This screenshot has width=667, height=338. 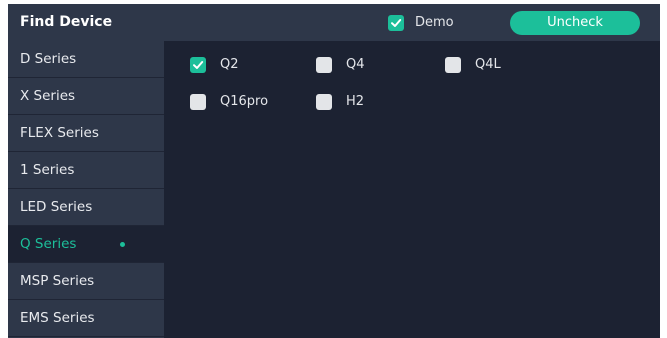 I want to click on sidebar-item-x-series: X Series, so click(x=86, y=96).